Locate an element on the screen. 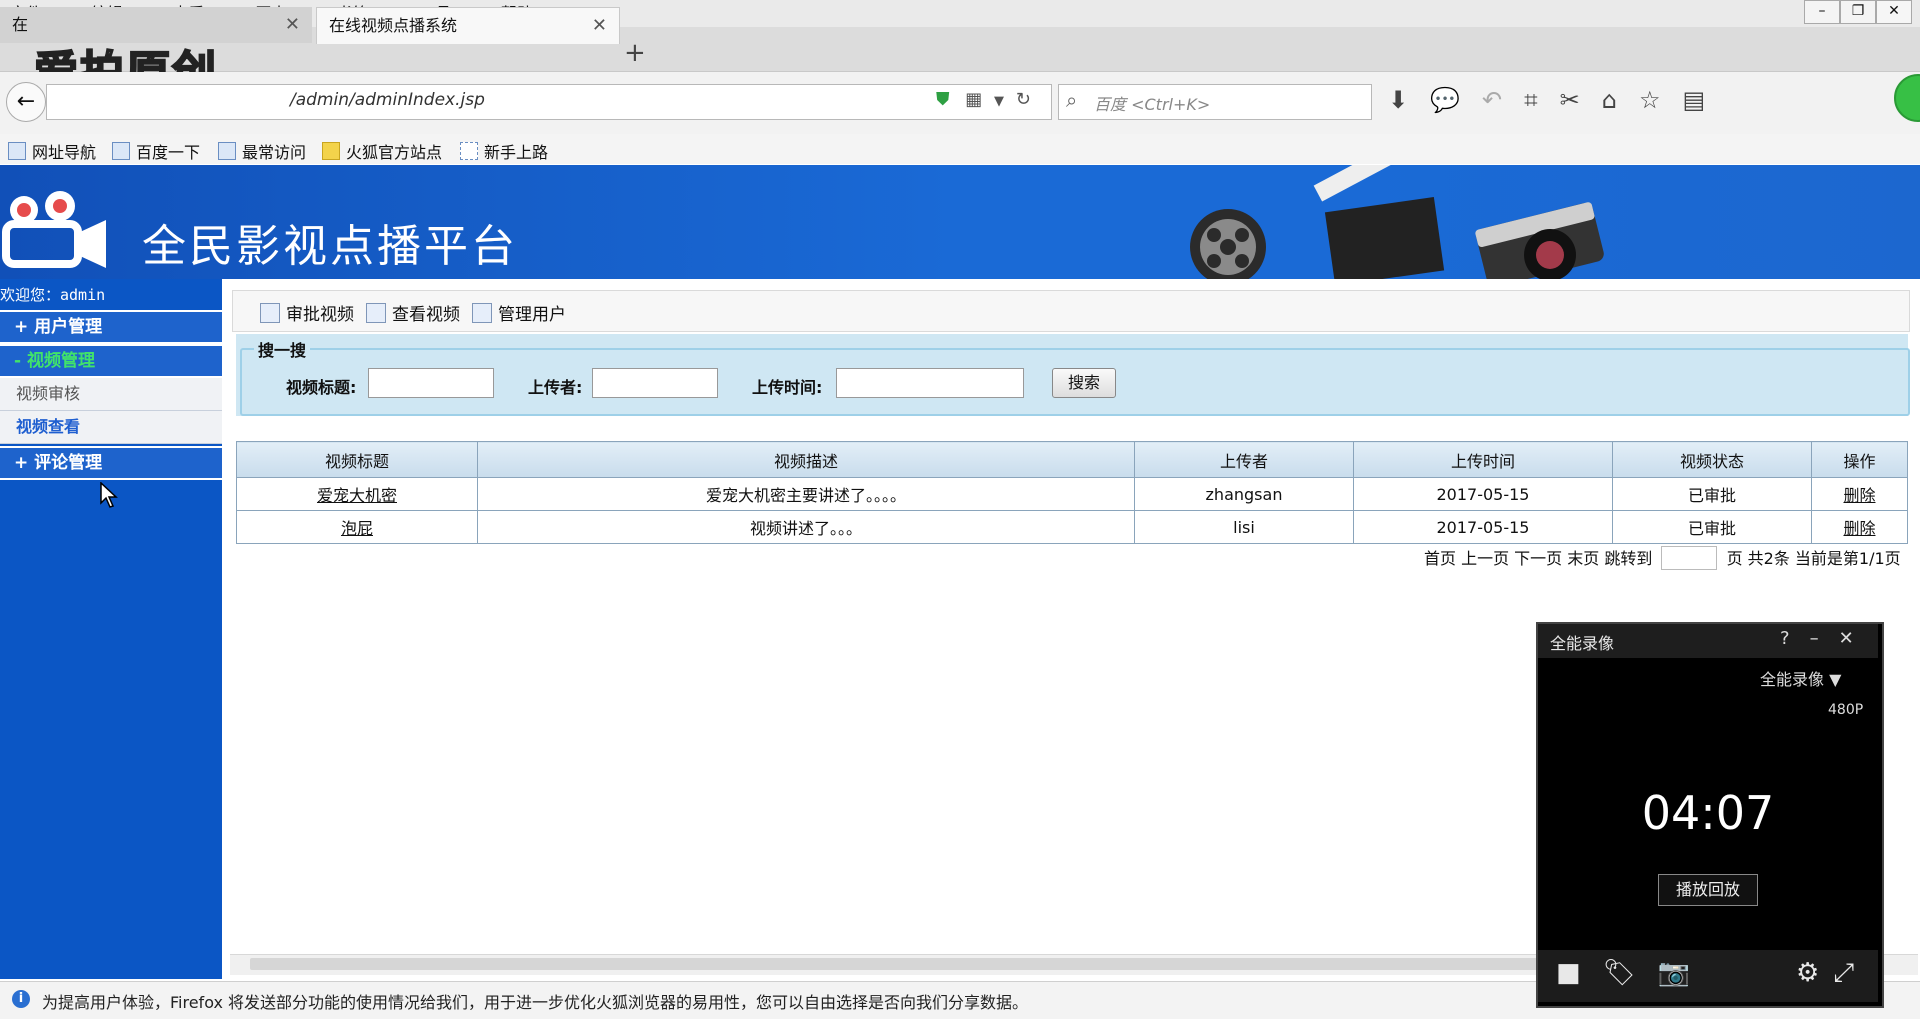 Image resolution: width=1920 pixels, height=1019 pixels. column-header: 视频状态 is located at coordinates (1712, 459).